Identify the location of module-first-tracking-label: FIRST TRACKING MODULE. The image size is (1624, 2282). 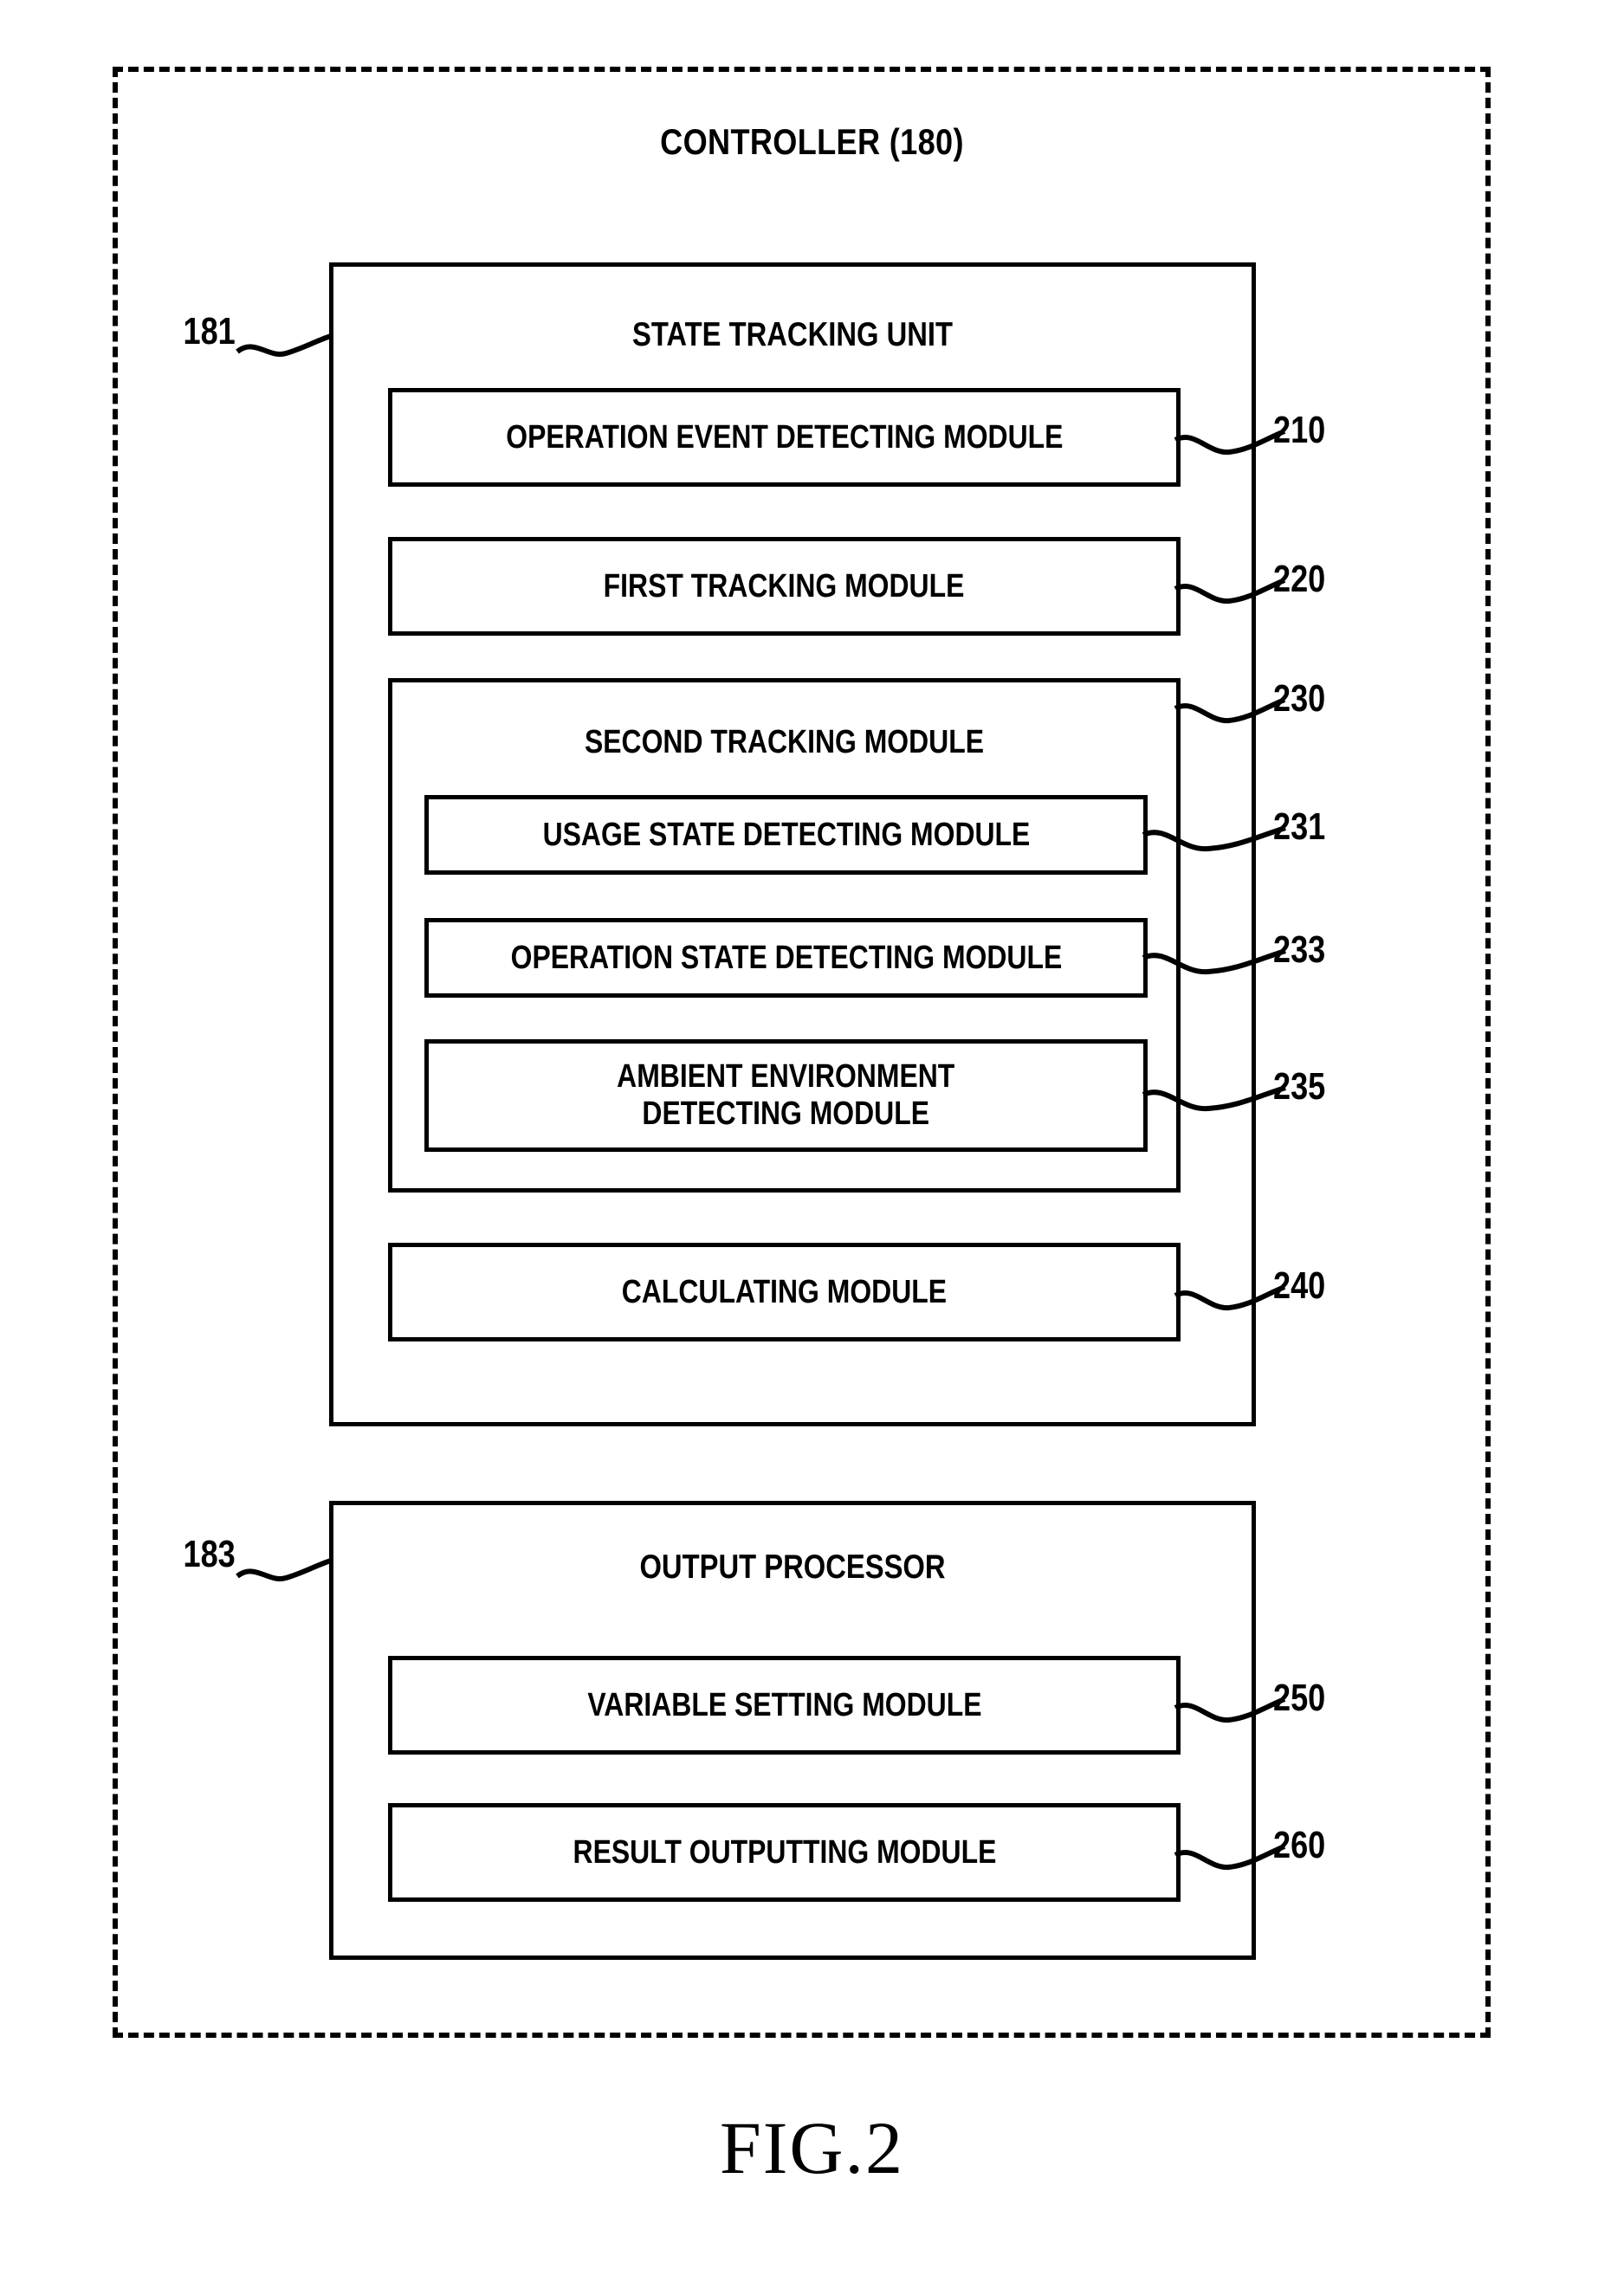
(784, 585).